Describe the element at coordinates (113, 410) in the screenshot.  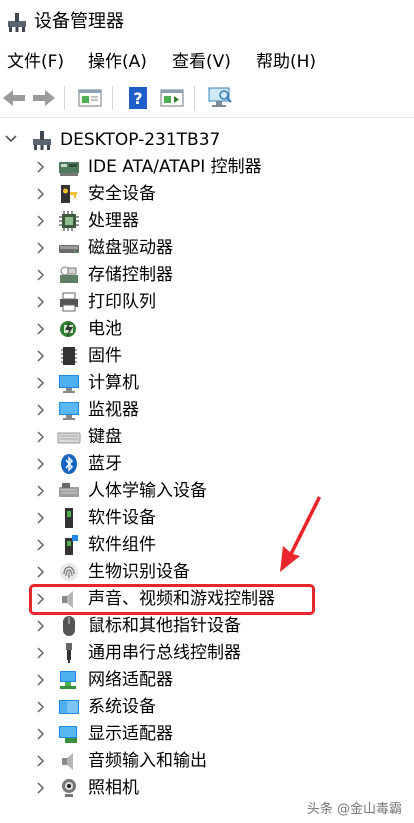
I see `tree-item-label: 监视器` at that location.